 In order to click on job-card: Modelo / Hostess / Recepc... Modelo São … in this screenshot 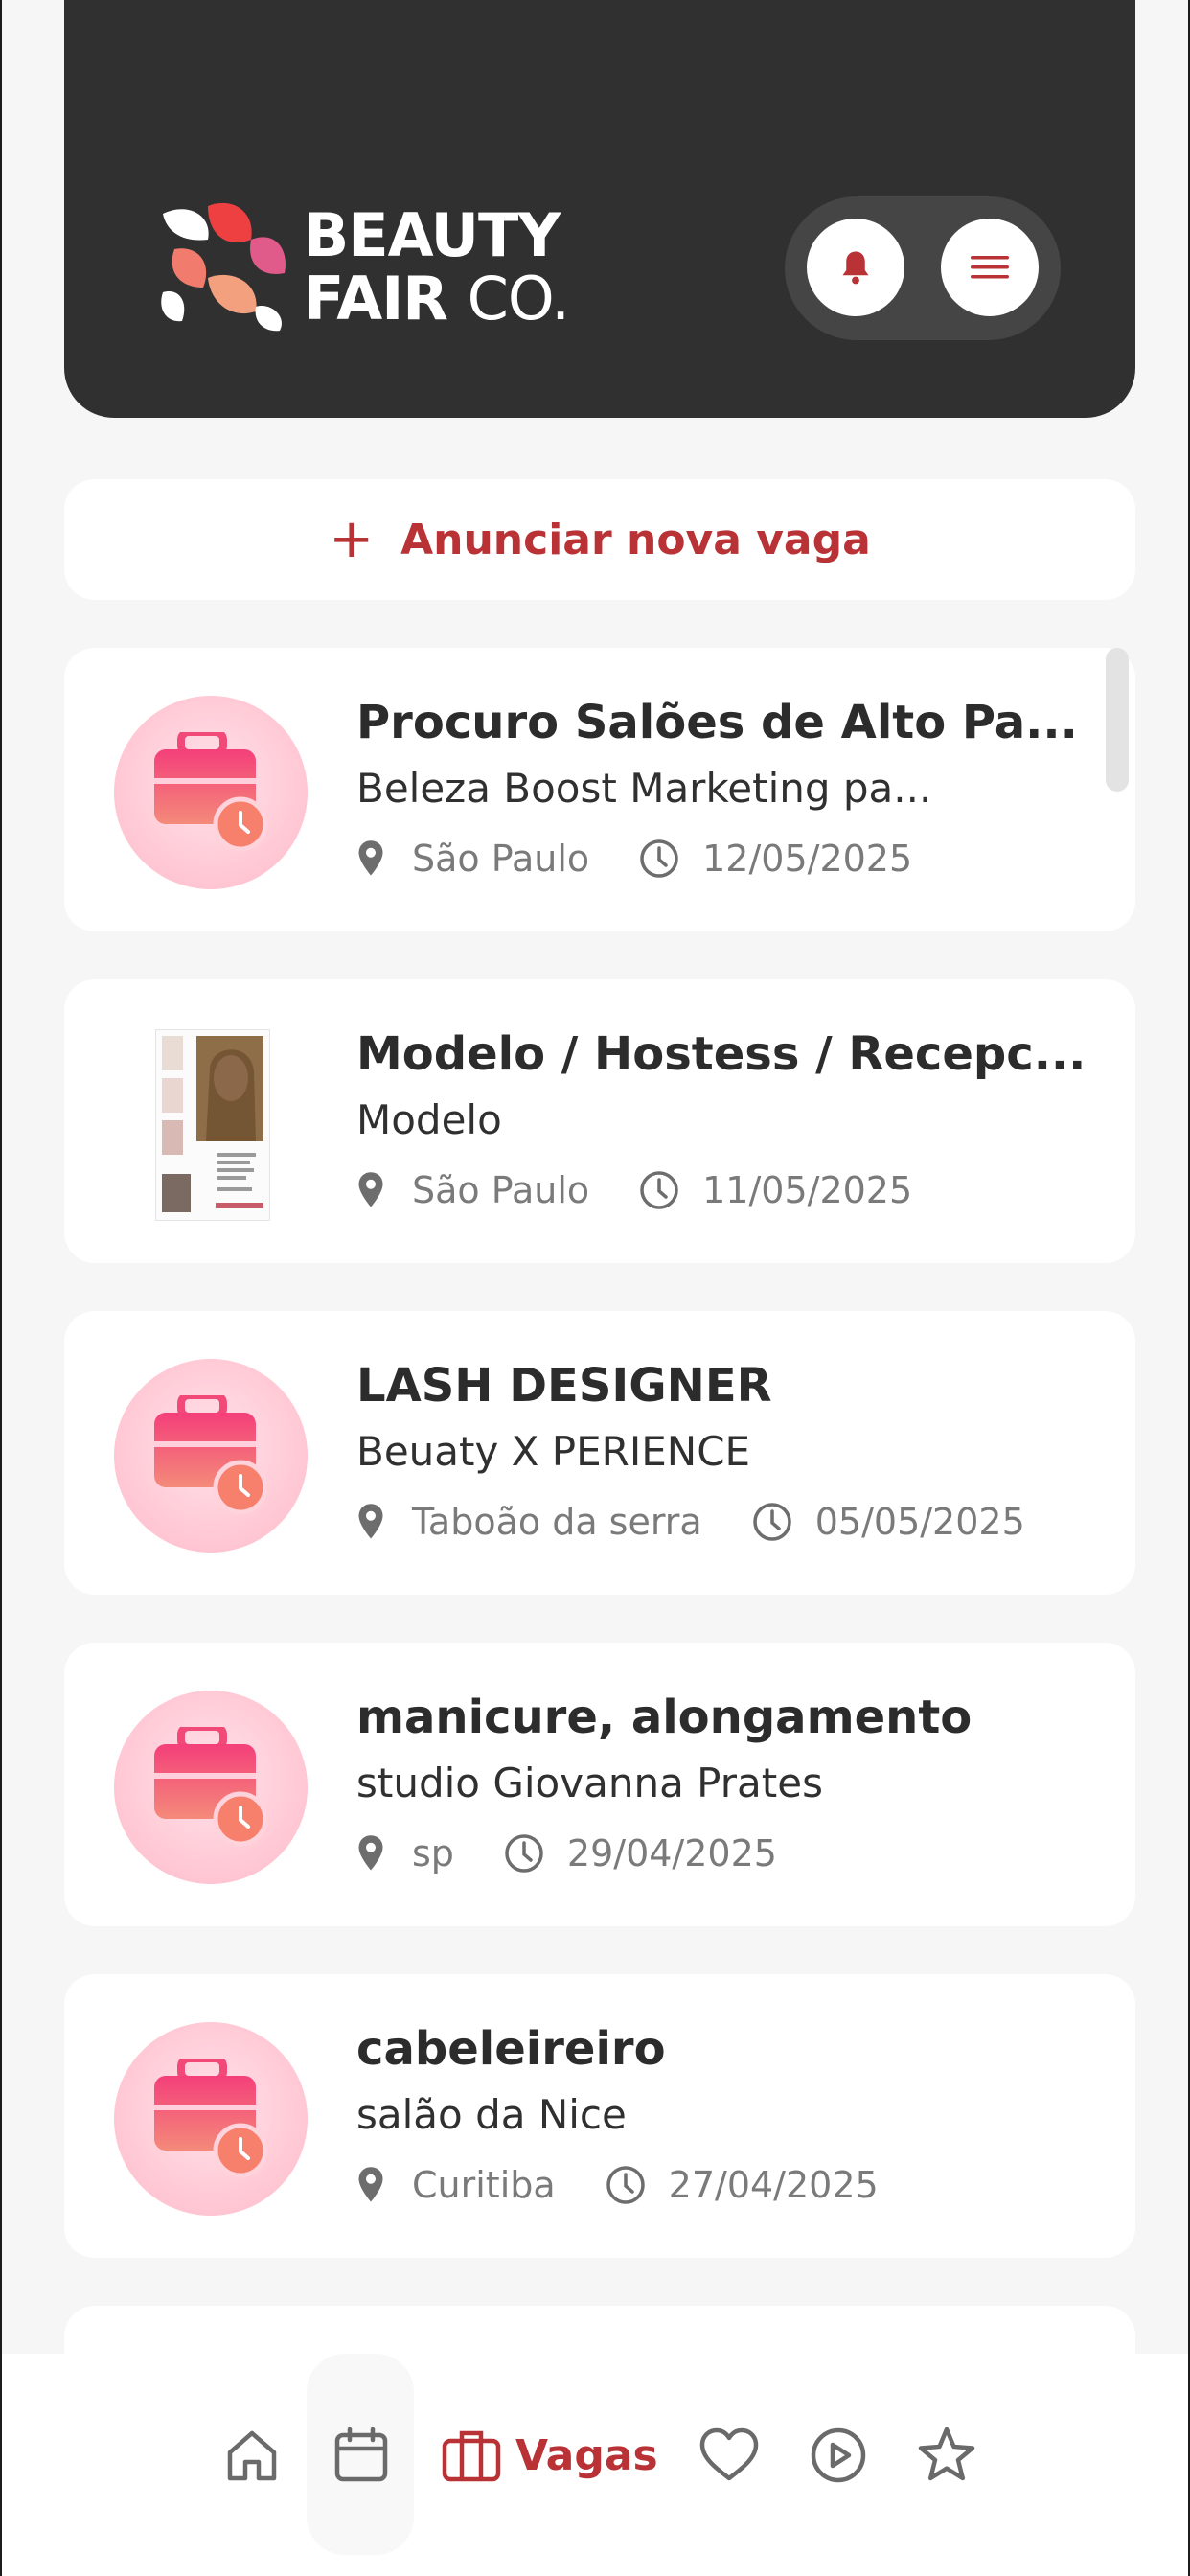, I will do `click(600, 1121)`.